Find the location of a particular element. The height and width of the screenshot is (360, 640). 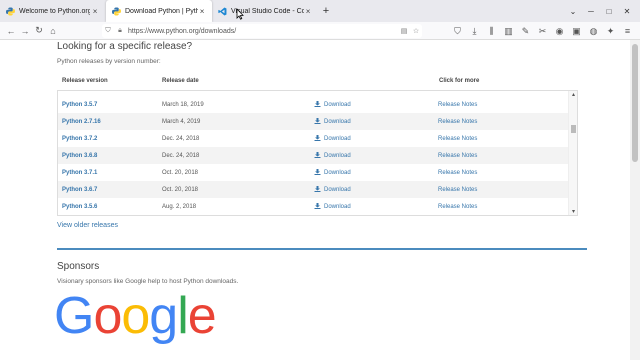

tab-download-python: Download Python | Python.org × is located at coordinates (159, 11).